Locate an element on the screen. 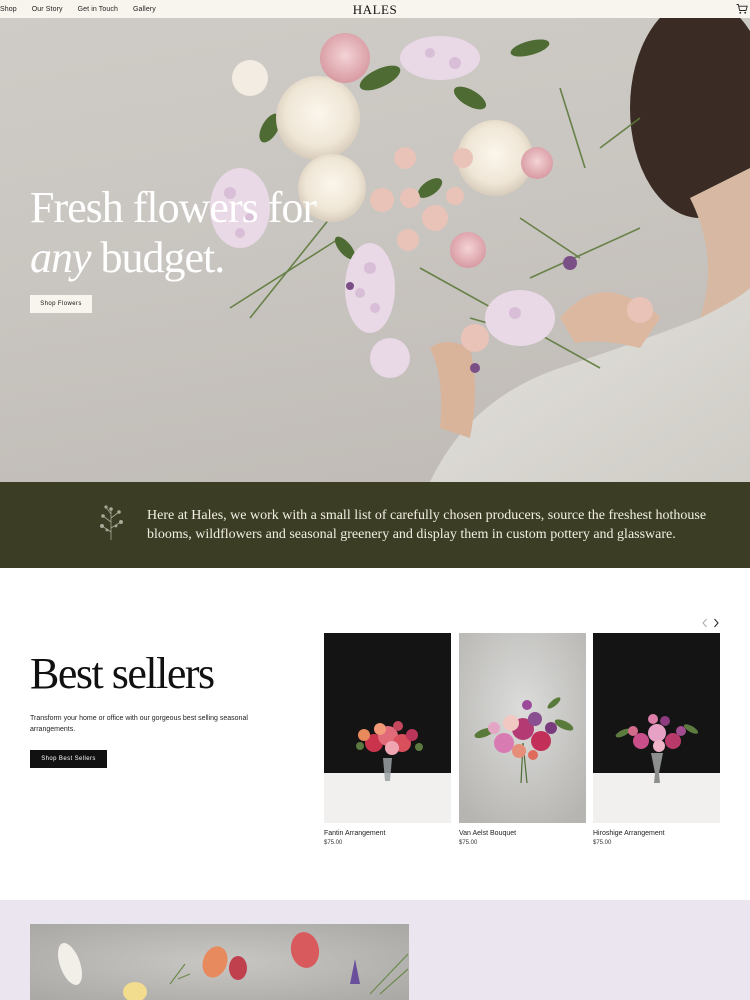 This screenshot has height=1000, width=750. product-card-fantin: Fantin Arrangement $75.00 is located at coordinates (387, 739).